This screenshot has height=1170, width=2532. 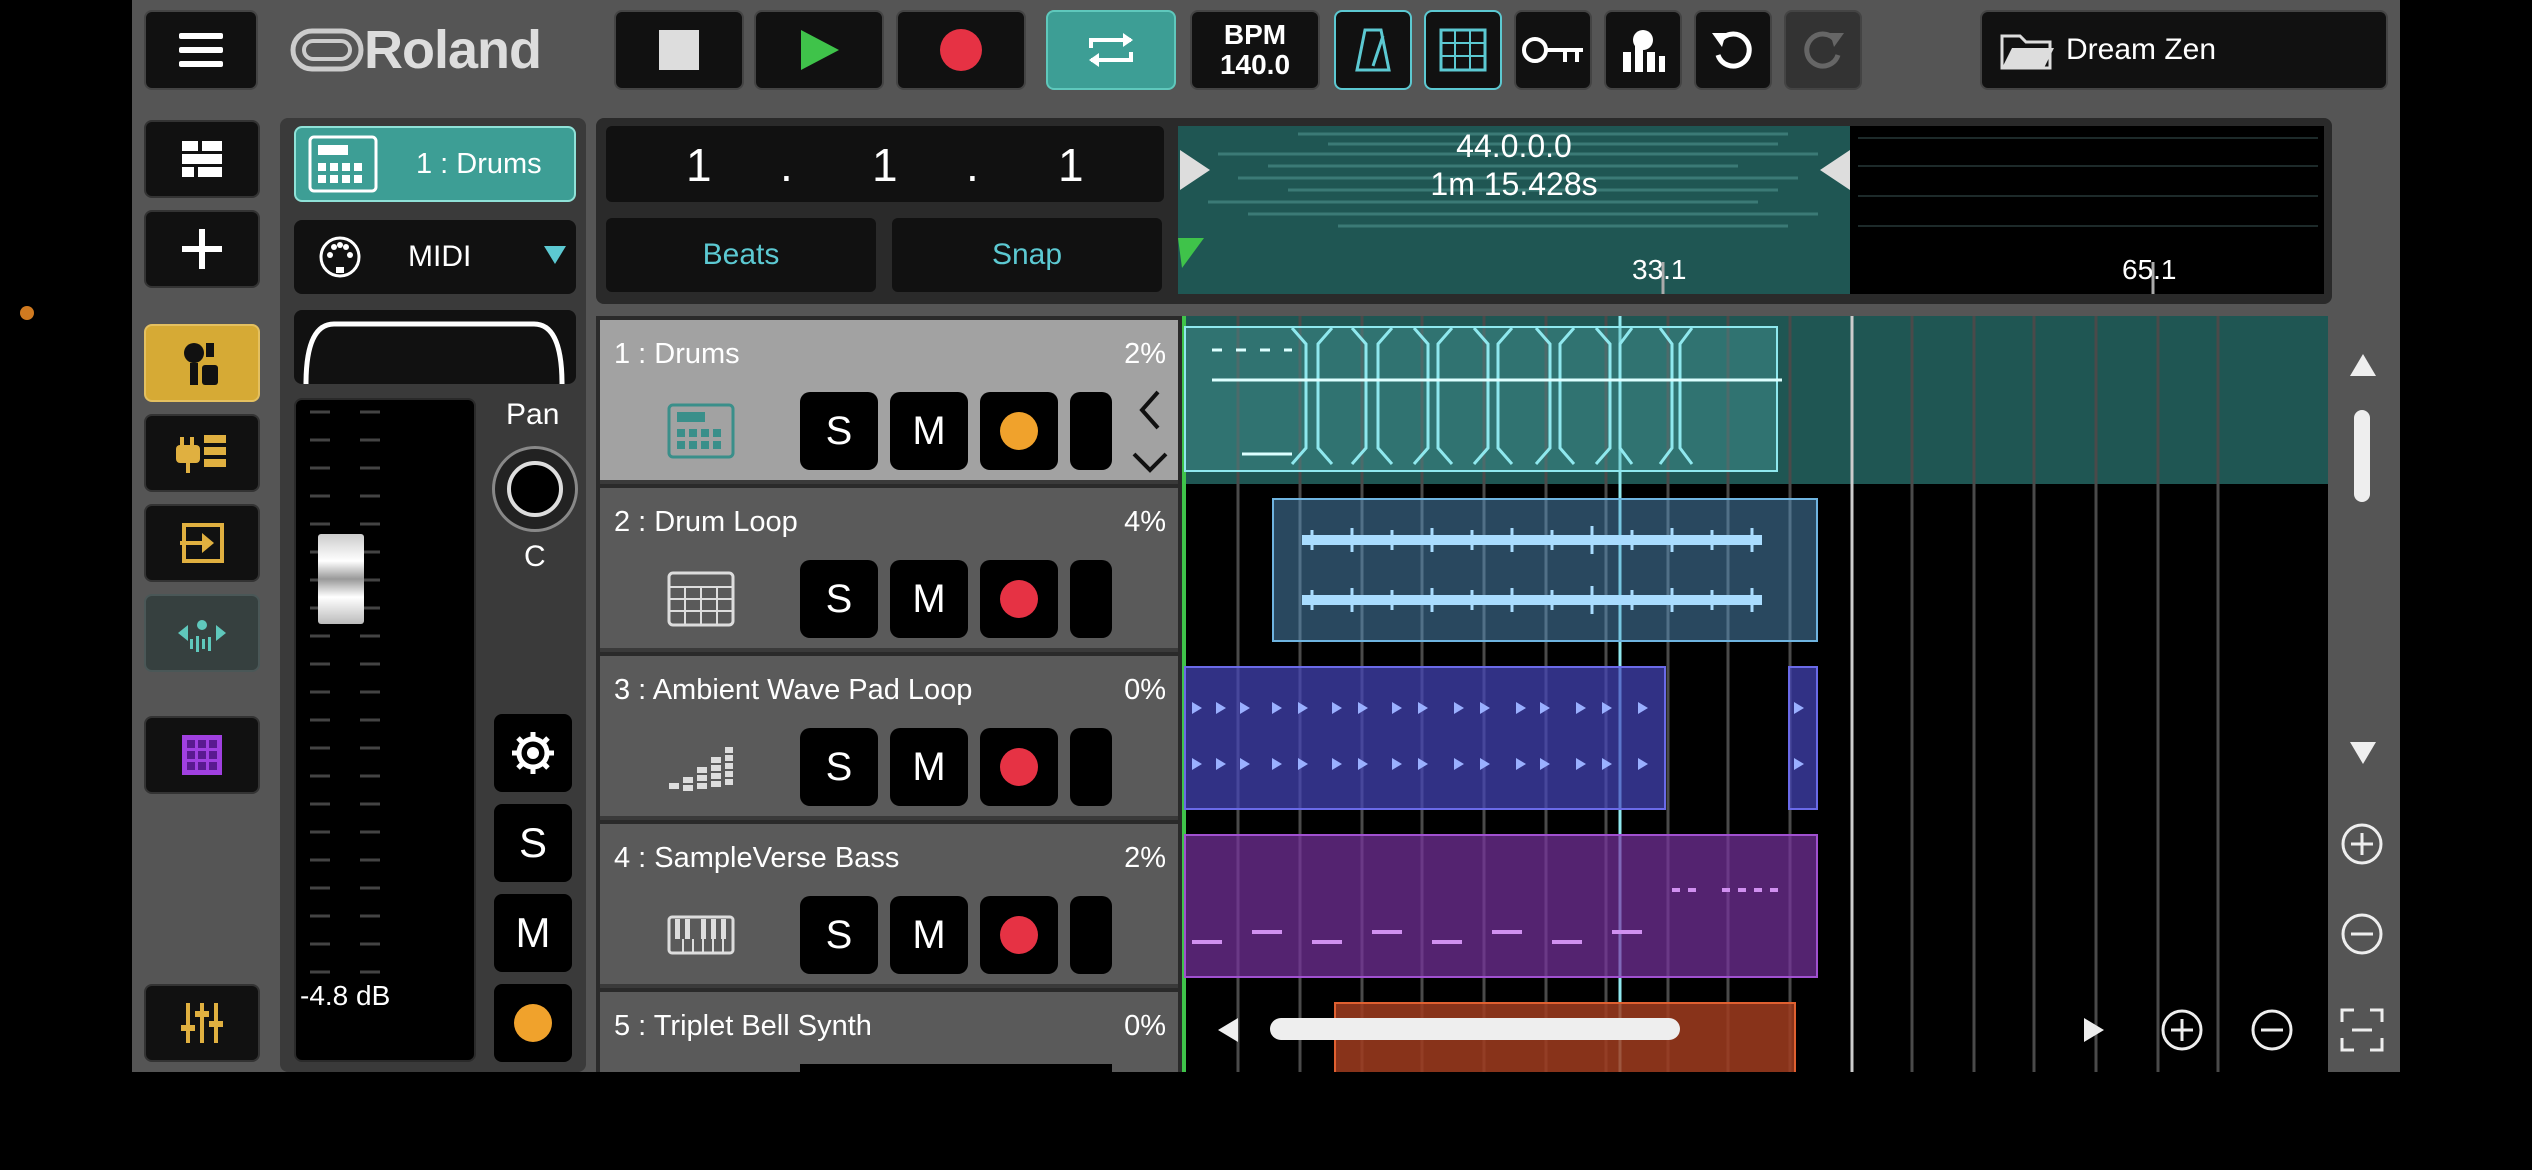 I want to click on import-button, so click(x=202, y=543).